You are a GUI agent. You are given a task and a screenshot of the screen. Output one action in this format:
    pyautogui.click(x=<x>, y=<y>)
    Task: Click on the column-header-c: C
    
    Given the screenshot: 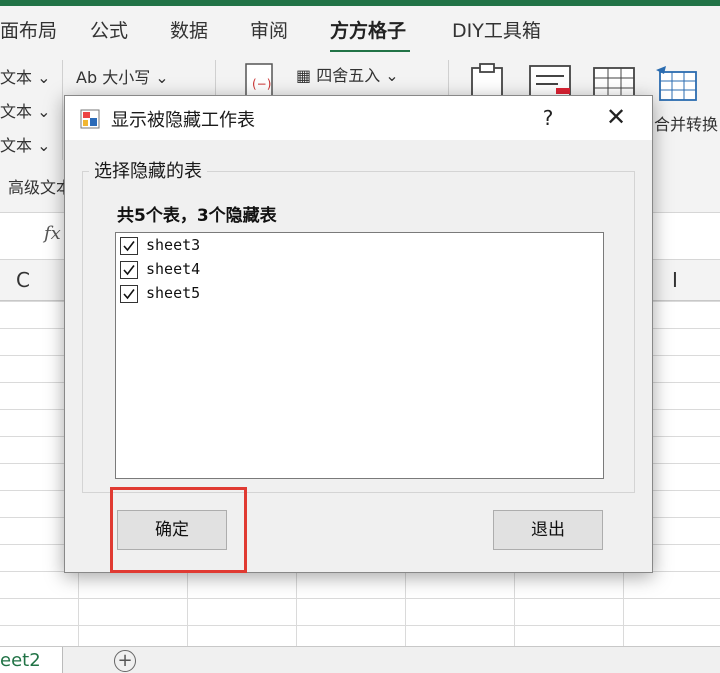 What is the action you would take?
    pyautogui.click(x=23, y=280)
    